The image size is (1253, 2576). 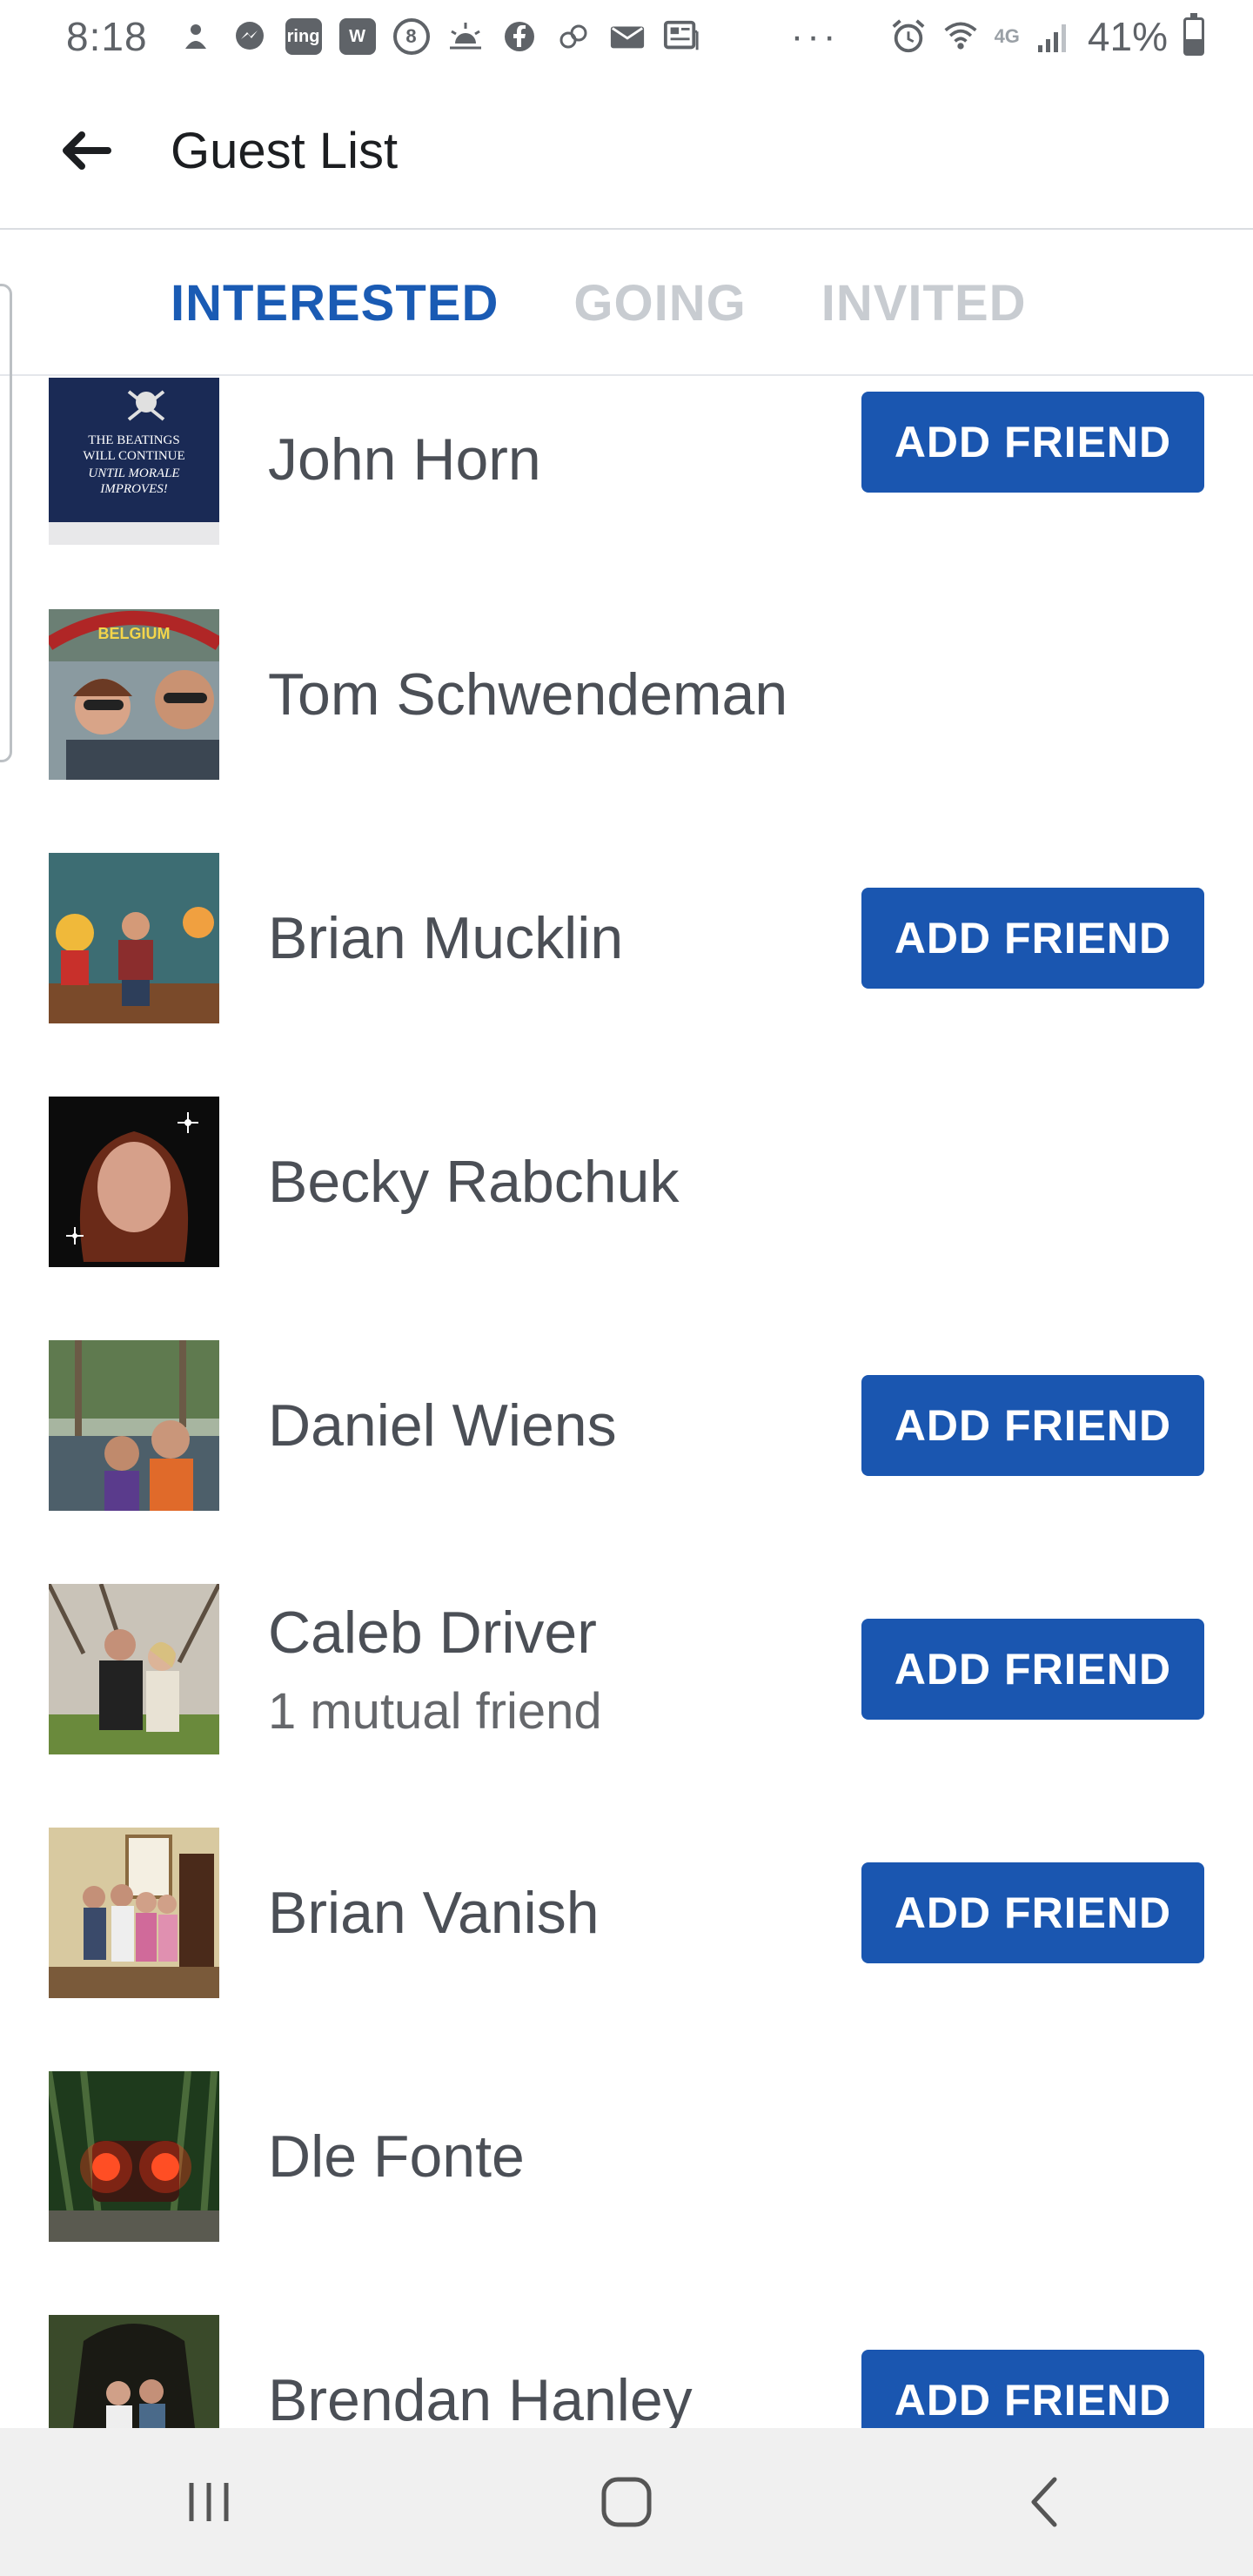 What do you see at coordinates (626, 1669) in the screenshot?
I see `guest-row: Caleb Driver 1 mutual friend ADD FRIEND` at bounding box center [626, 1669].